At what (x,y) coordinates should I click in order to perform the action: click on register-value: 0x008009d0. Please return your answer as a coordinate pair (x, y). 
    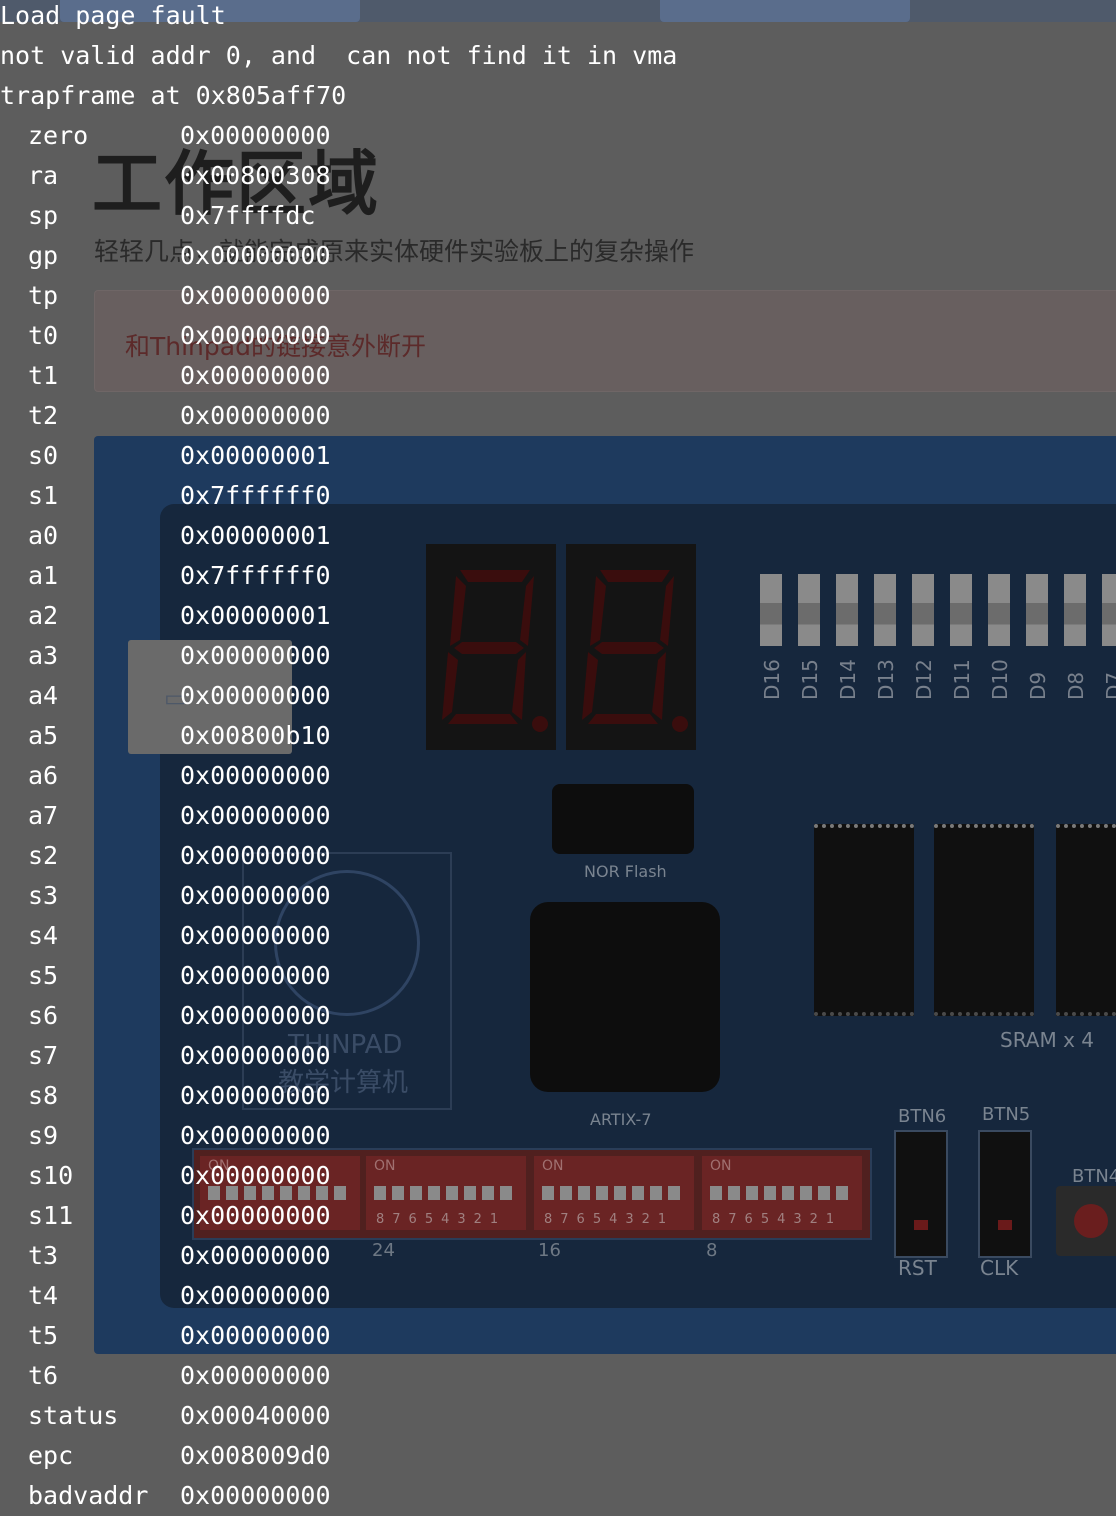
    Looking at the image, I should click on (255, 1455).